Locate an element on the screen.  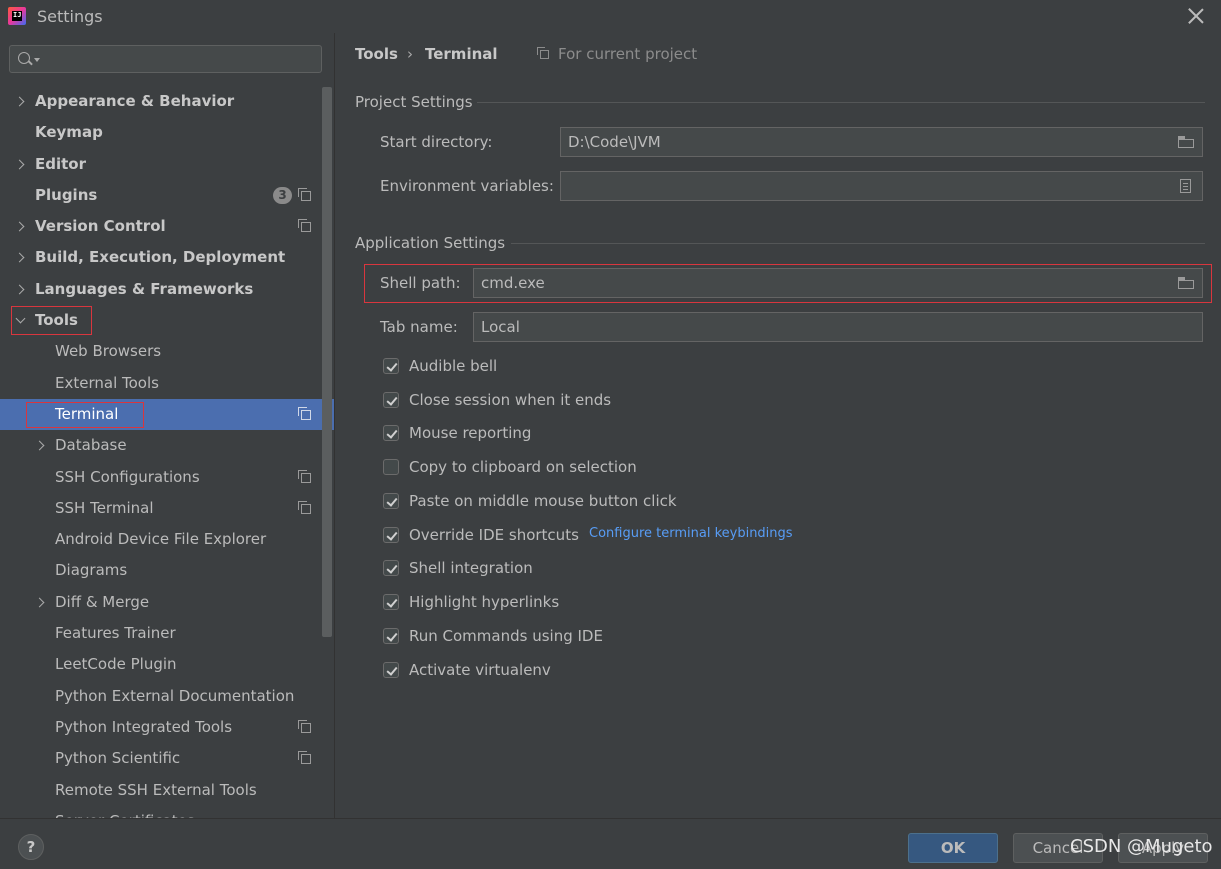
sidebar-item-keymap: Keymap is located at coordinates (167, 132).